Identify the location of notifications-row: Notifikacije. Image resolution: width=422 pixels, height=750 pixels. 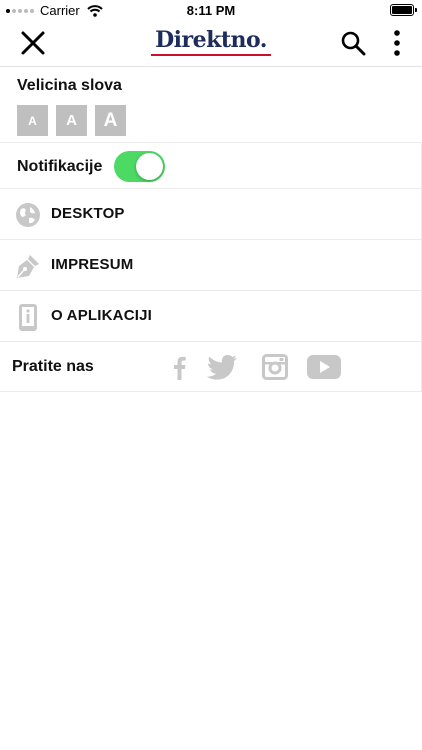
(211, 165).